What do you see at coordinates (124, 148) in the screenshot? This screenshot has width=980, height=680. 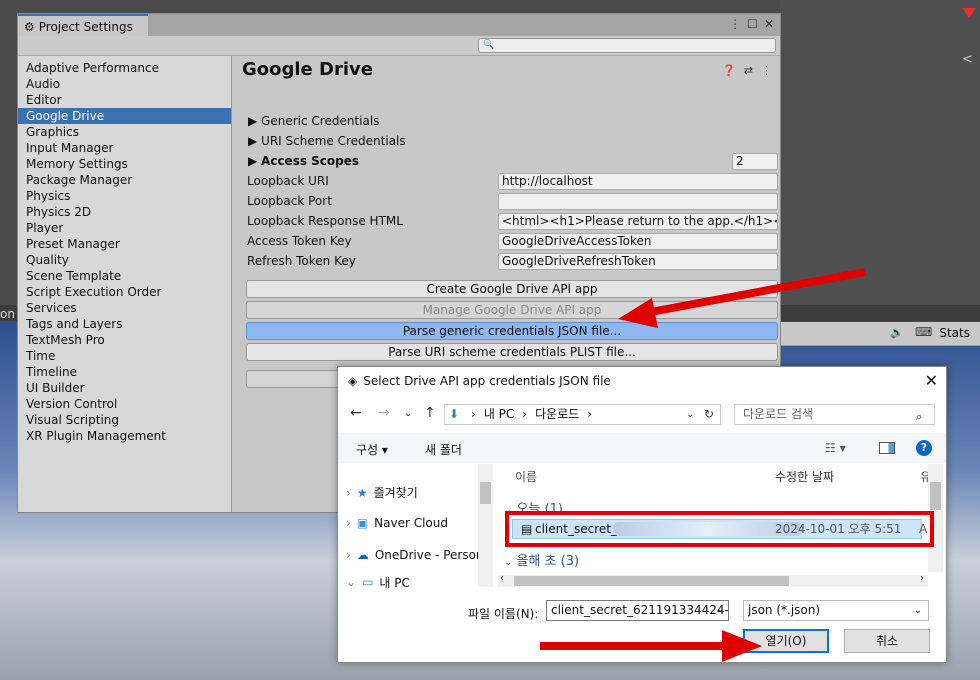 I see `sidebar-item-input-manager: Input Manager` at bounding box center [124, 148].